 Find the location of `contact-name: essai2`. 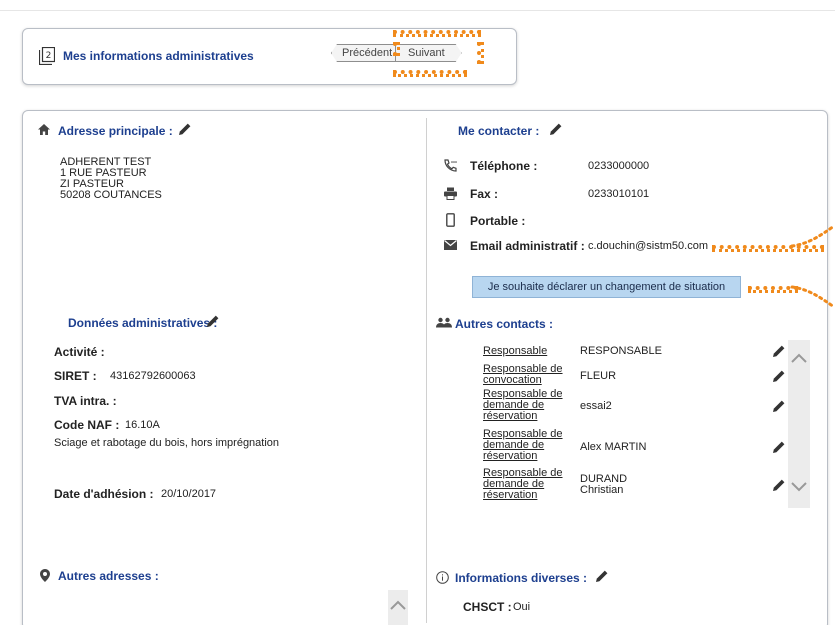

contact-name: essai2 is located at coordinates (596, 406).